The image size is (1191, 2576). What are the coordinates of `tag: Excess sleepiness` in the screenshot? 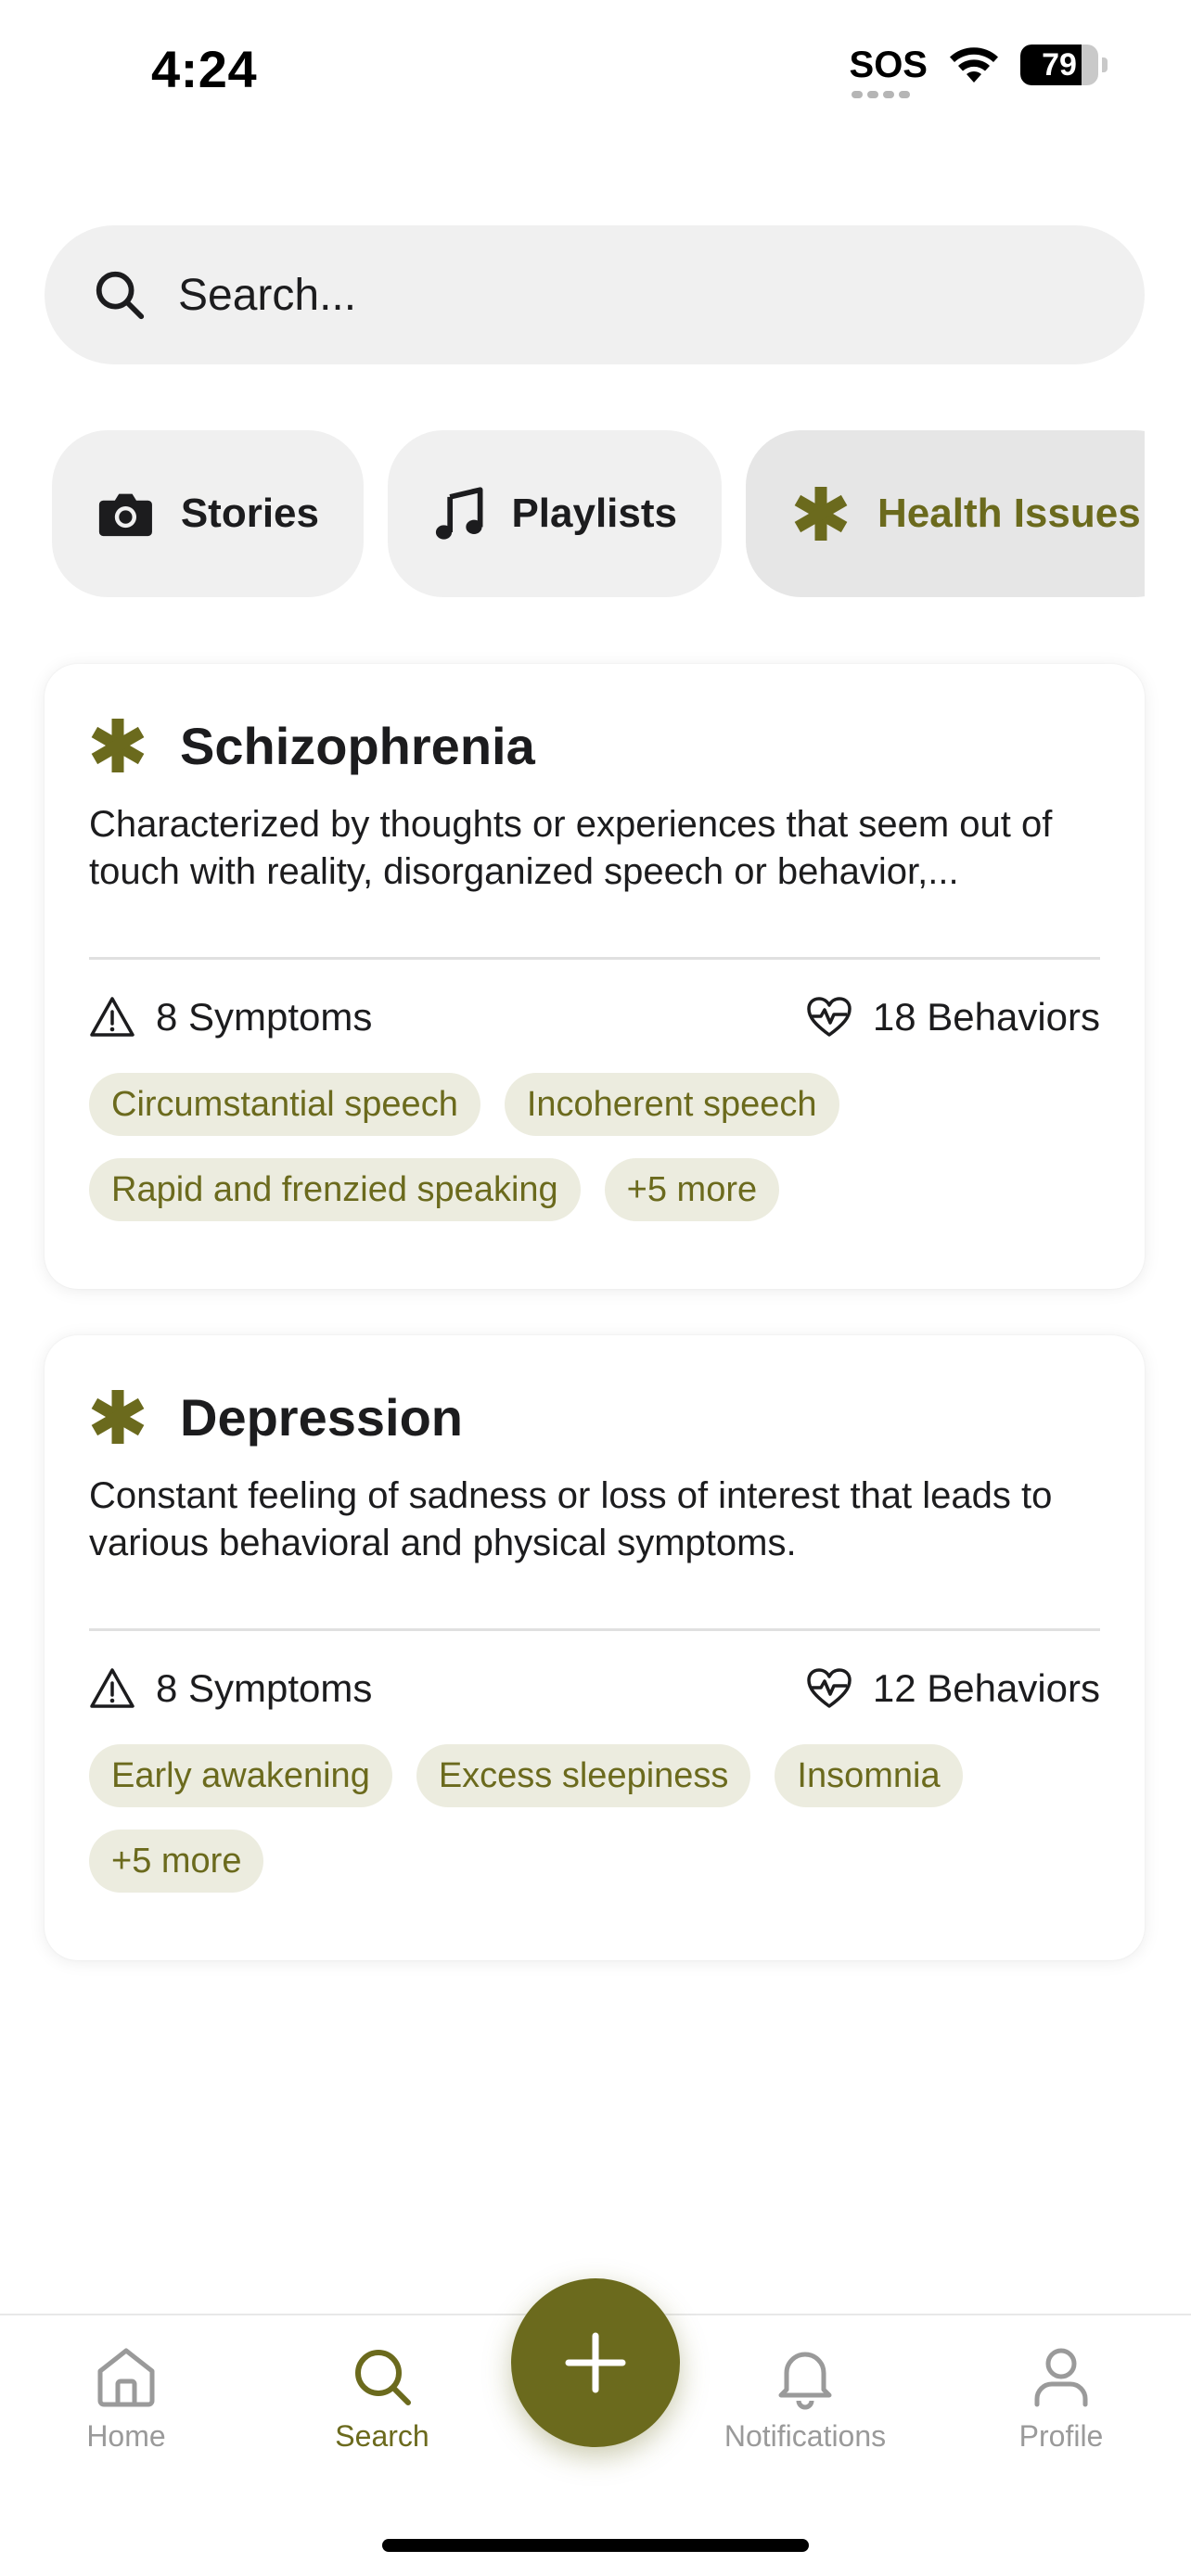 It's located at (584, 1775).